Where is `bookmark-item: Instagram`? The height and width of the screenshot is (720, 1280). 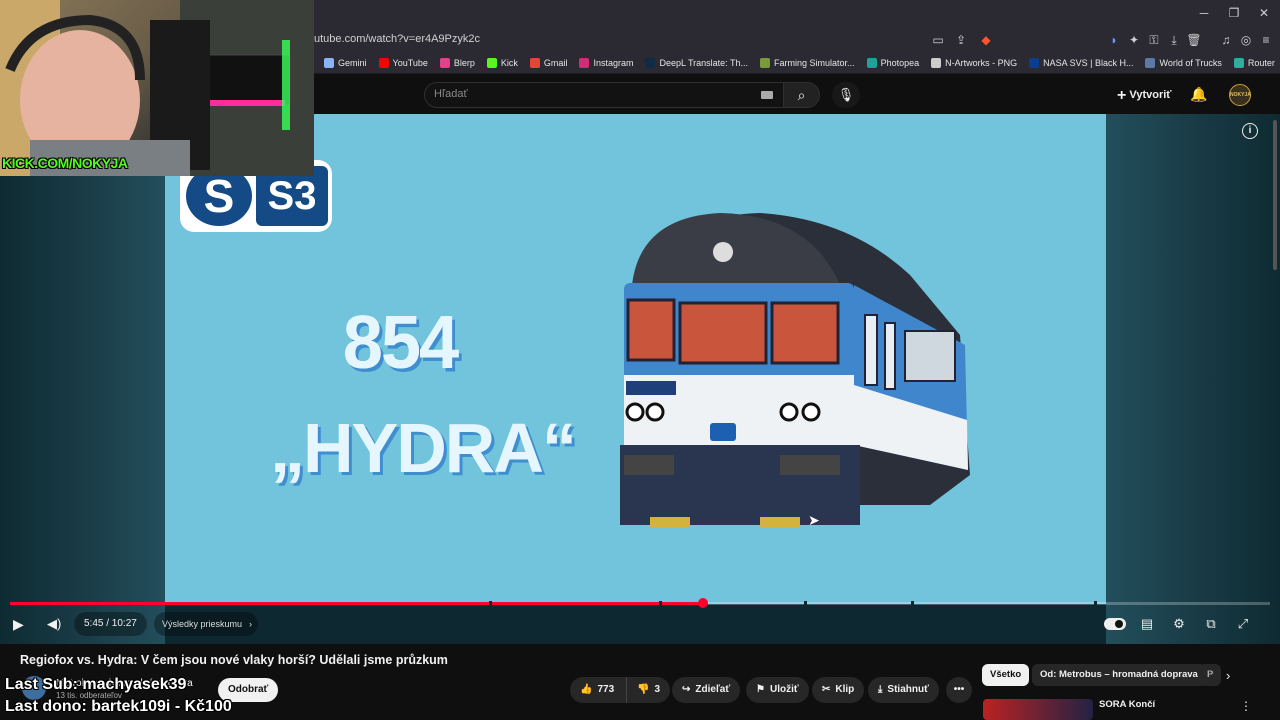 bookmark-item: Instagram is located at coordinates (606, 62).